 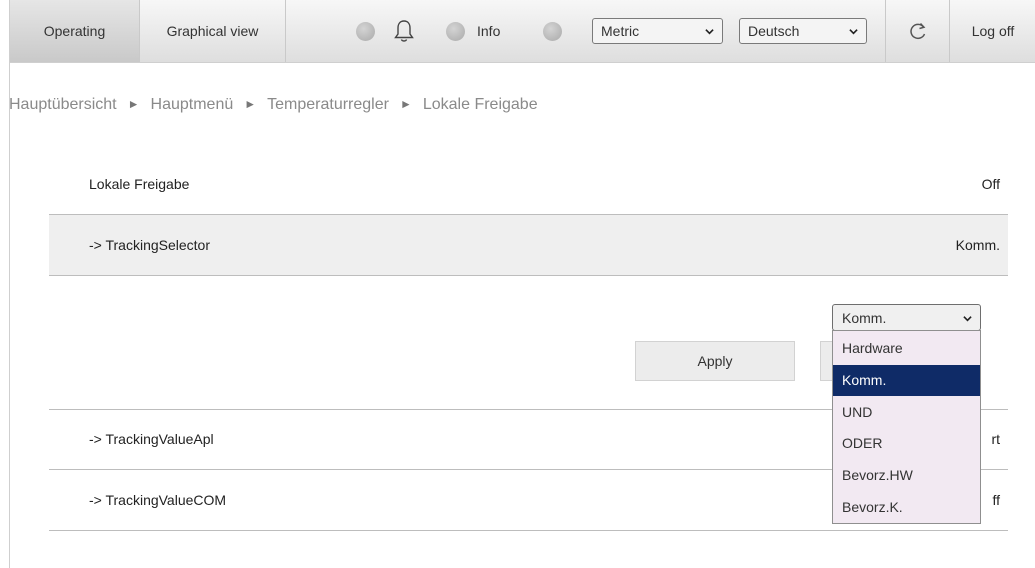 What do you see at coordinates (992, 31) in the screenshot?
I see `logoff-button: Log off` at bounding box center [992, 31].